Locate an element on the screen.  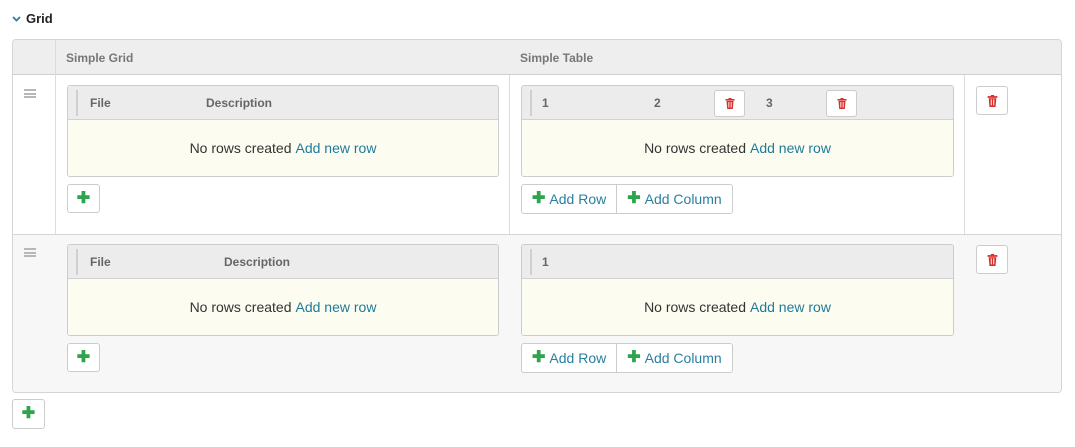
header-cell-2: 2 is located at coordinates (657, 103).